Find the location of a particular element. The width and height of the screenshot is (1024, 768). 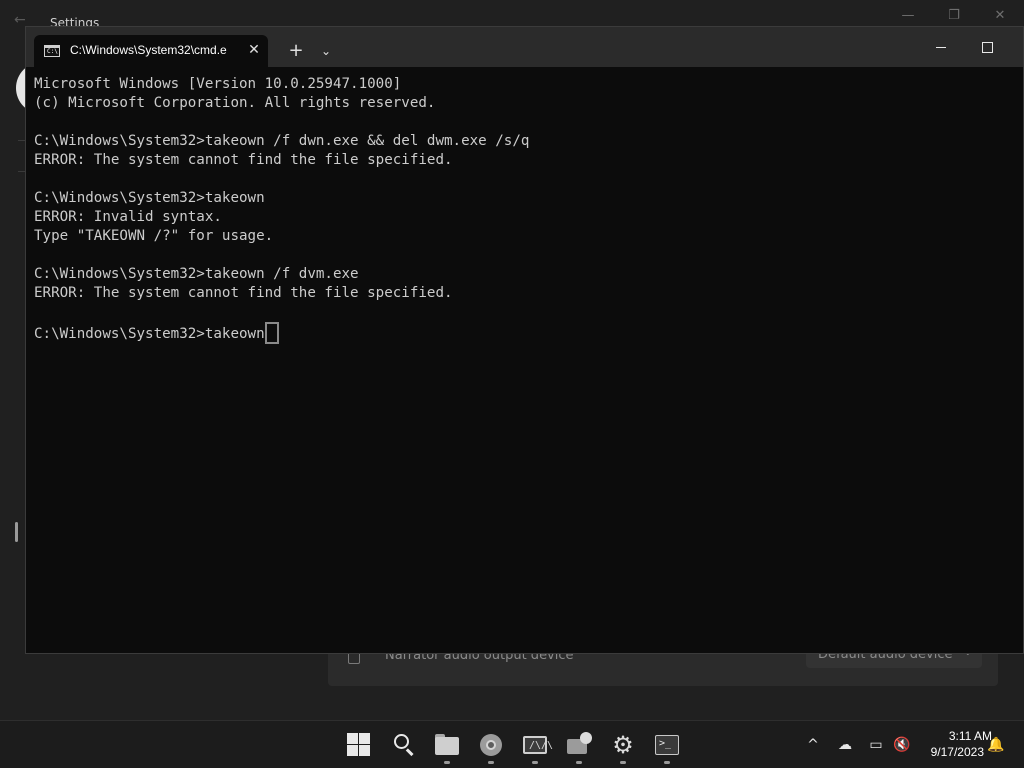

tab-cmd: C:\ C:\Windows\System32\cmd.e ✕ is located at coordinates (151, 51).